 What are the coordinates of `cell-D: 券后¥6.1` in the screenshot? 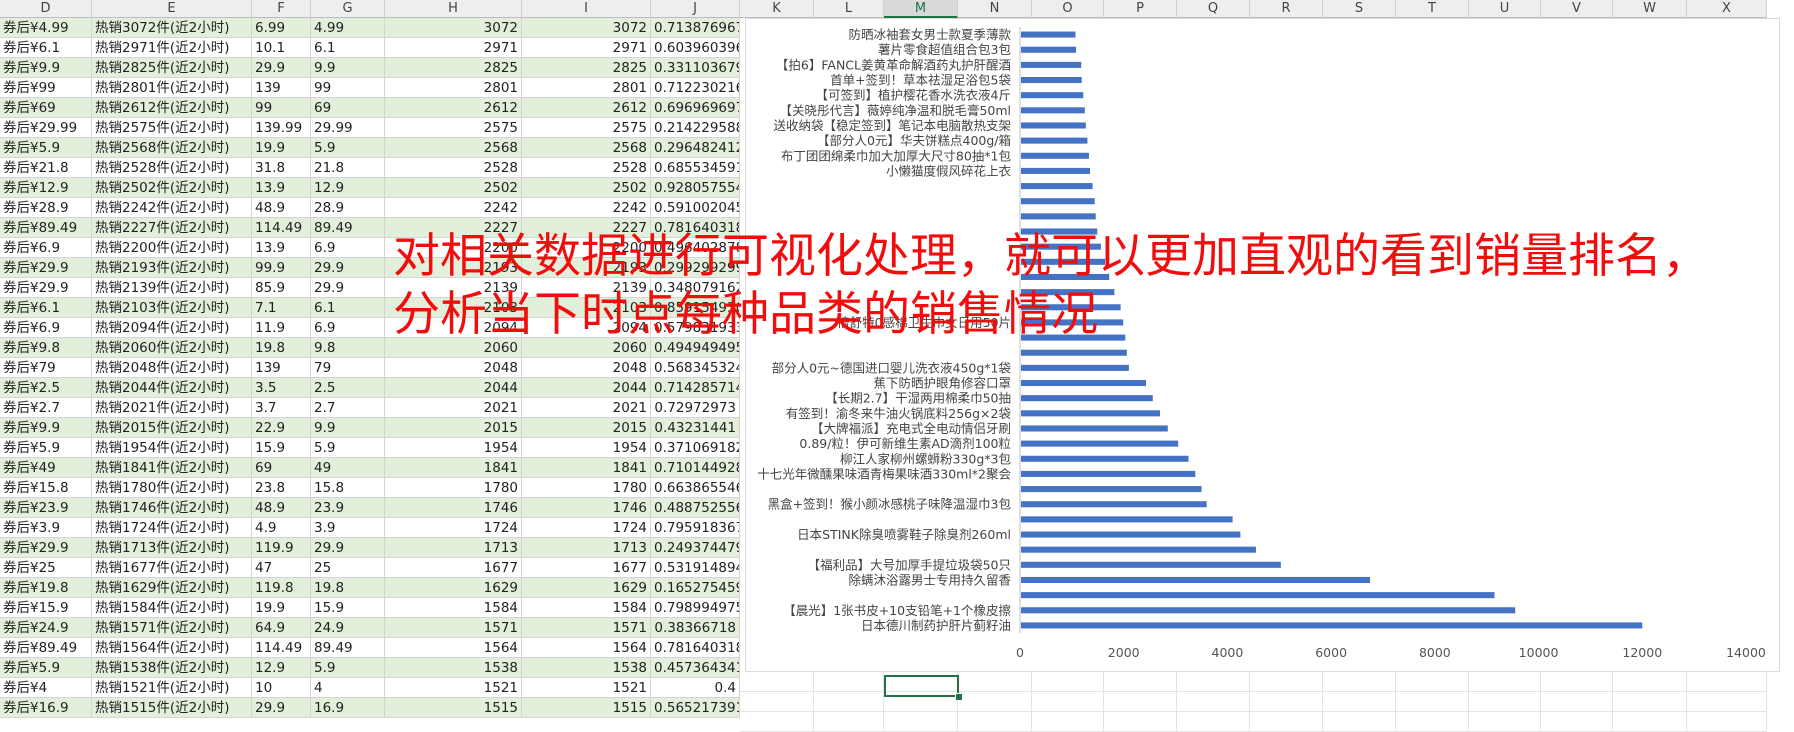 It's located at (46, 48).